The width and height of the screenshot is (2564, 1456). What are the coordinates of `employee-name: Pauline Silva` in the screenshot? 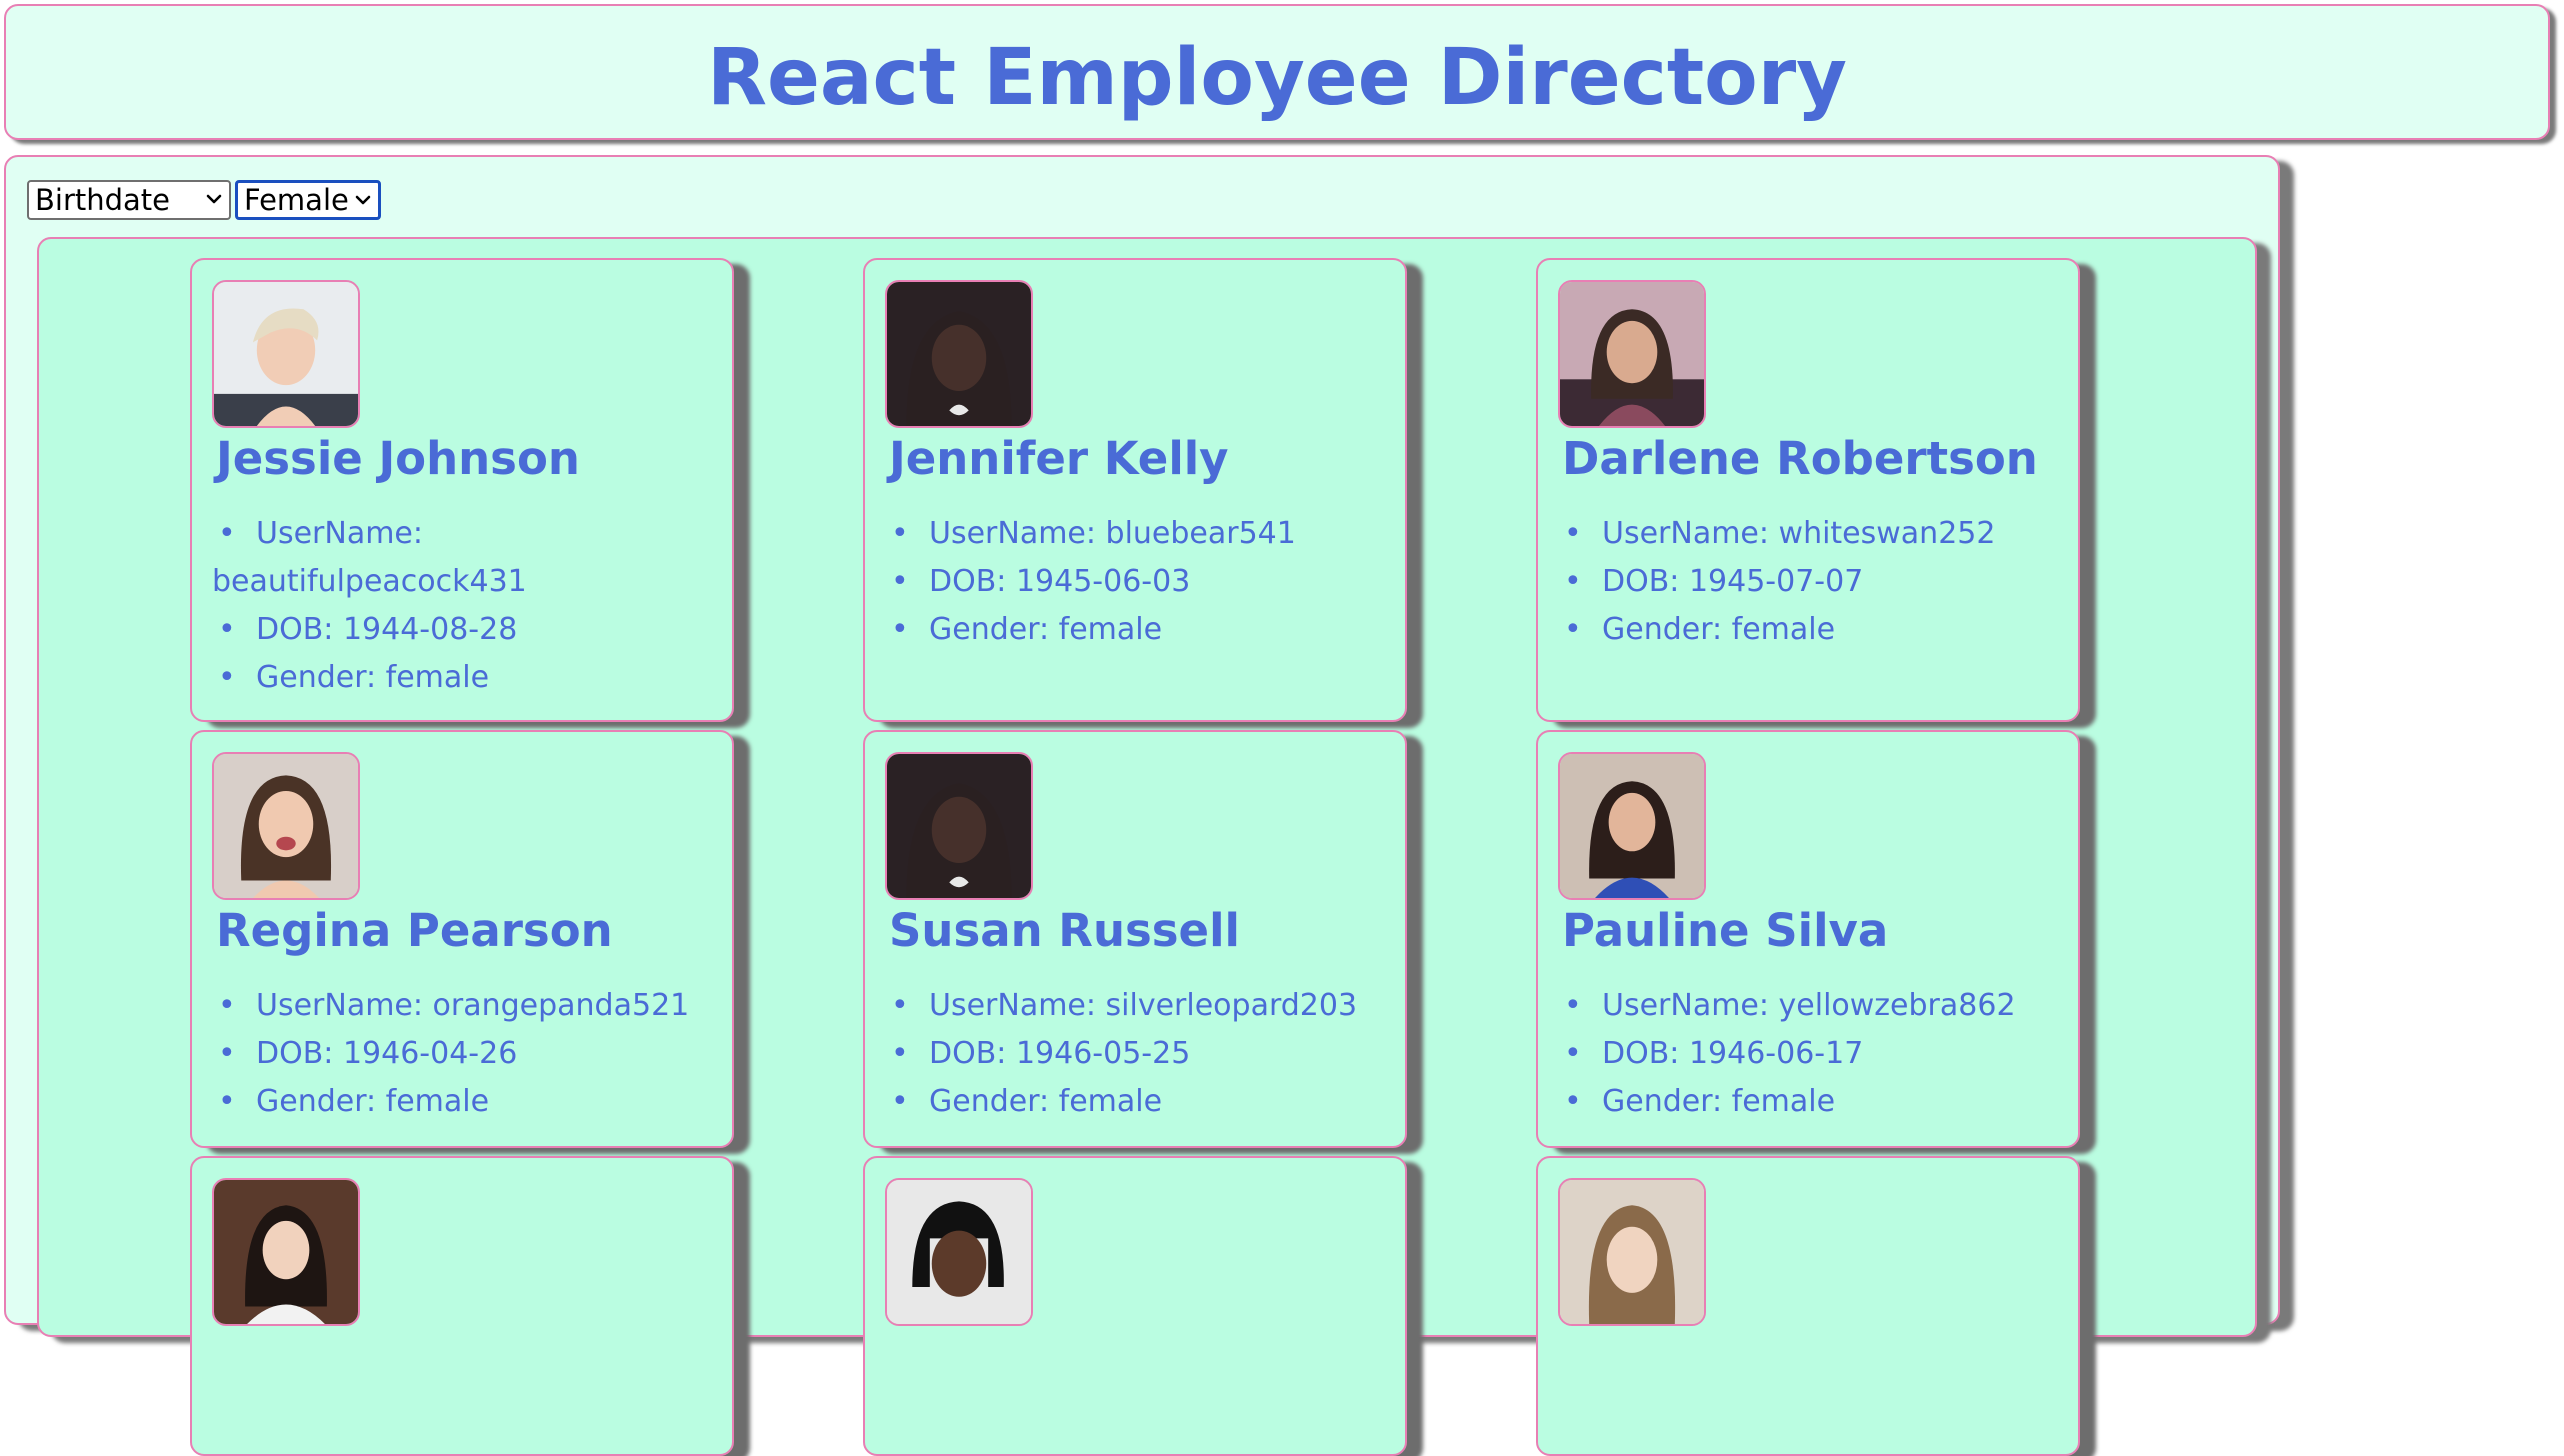 It's located at (1725, 930).